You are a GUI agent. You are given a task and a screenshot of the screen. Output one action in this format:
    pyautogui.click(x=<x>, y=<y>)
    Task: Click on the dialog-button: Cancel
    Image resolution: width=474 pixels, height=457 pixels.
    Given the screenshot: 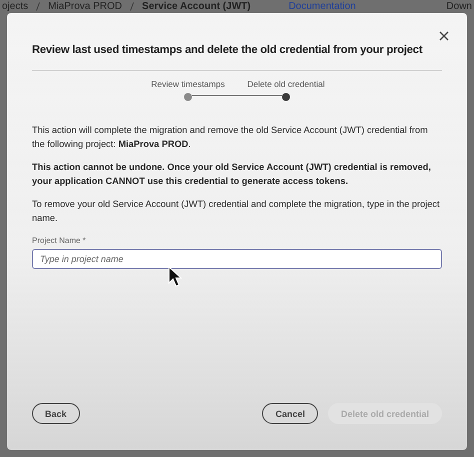 What is the action you would take?
    pyautogui.click(x=290, y=413)
    